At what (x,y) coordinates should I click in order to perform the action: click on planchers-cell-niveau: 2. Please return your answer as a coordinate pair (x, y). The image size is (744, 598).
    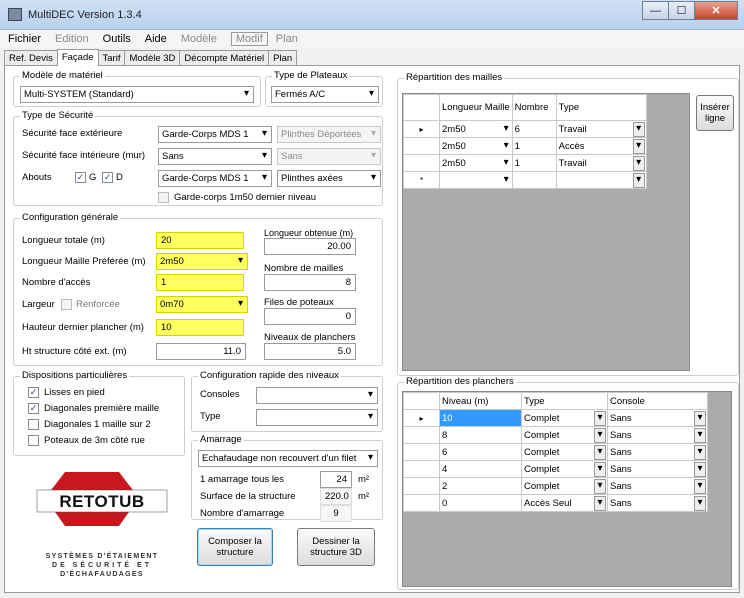
    Looking at the image, I should click on (480, 486).